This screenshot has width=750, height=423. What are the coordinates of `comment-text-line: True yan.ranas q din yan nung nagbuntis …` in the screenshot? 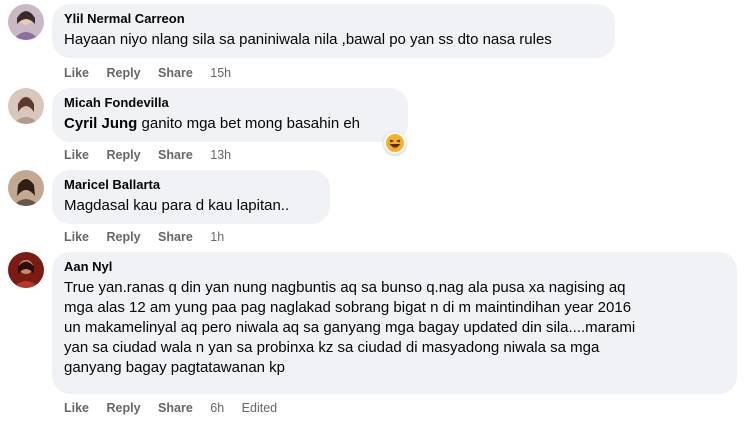 It's located at (345, 287).